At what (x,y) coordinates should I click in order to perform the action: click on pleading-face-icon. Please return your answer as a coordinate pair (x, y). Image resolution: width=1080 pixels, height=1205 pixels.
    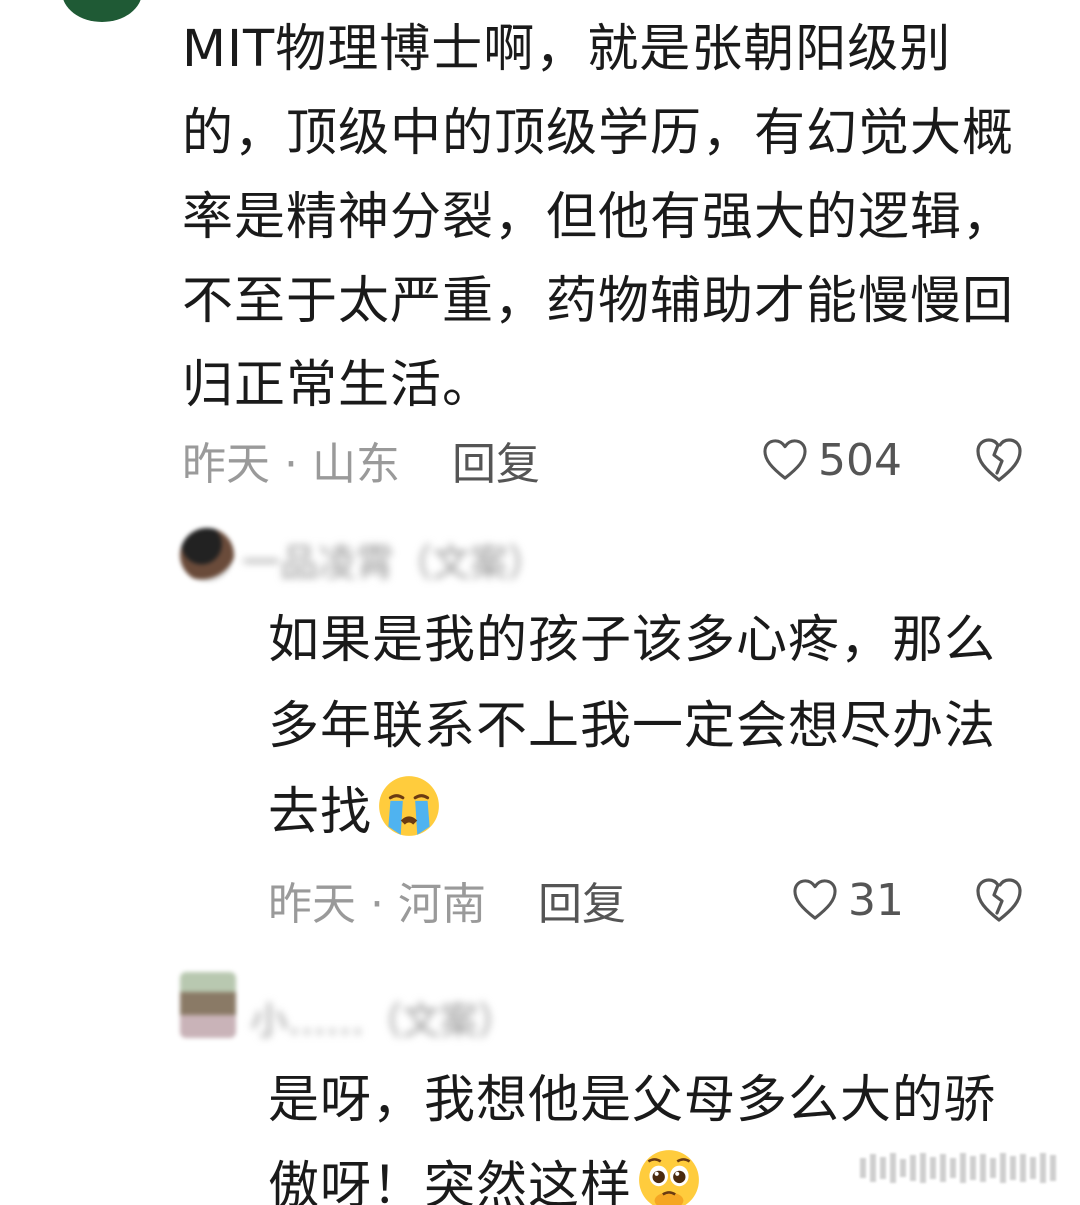
    Looking at the image, I should click on (669, 1177).